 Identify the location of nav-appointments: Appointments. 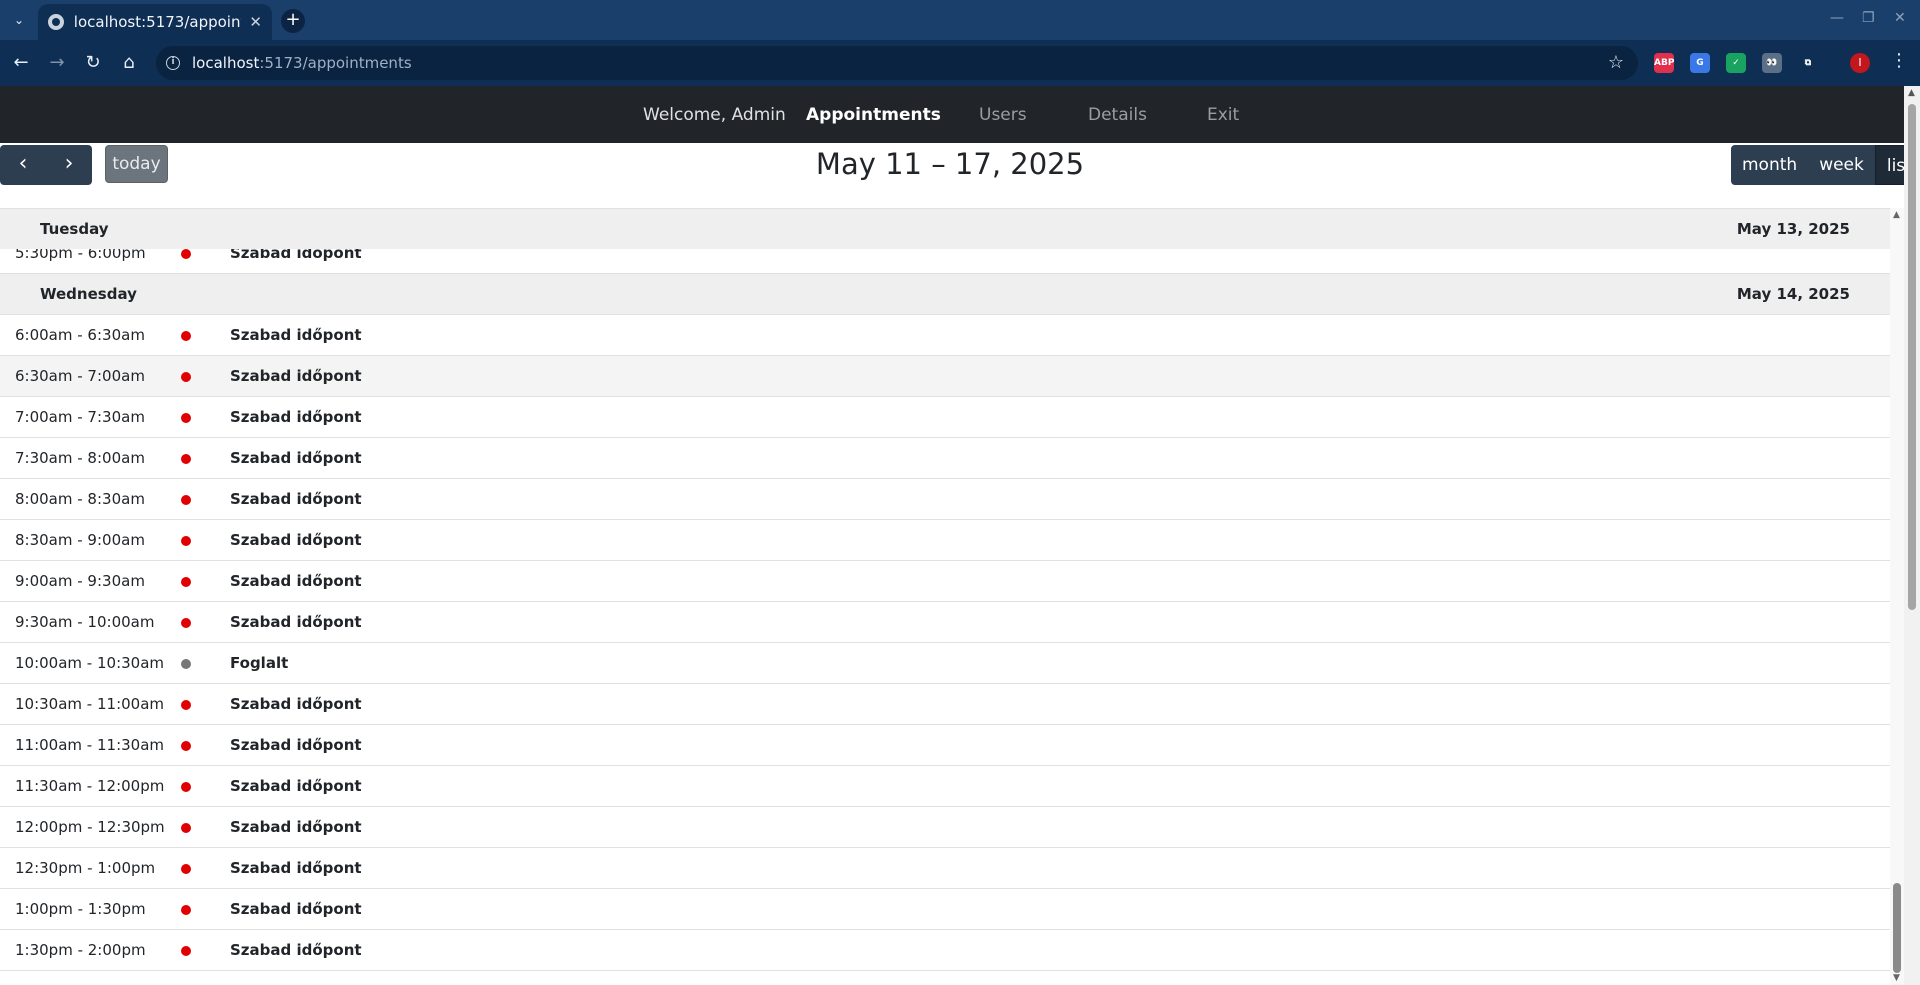
(873, 115).